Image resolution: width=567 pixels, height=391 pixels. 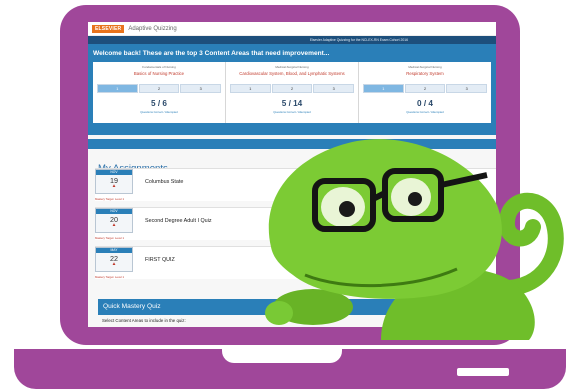 What do you see at coordinates (415, 199) in the screenshot?
I see `mascot-pupil-right` at bounding box center [415, 199].